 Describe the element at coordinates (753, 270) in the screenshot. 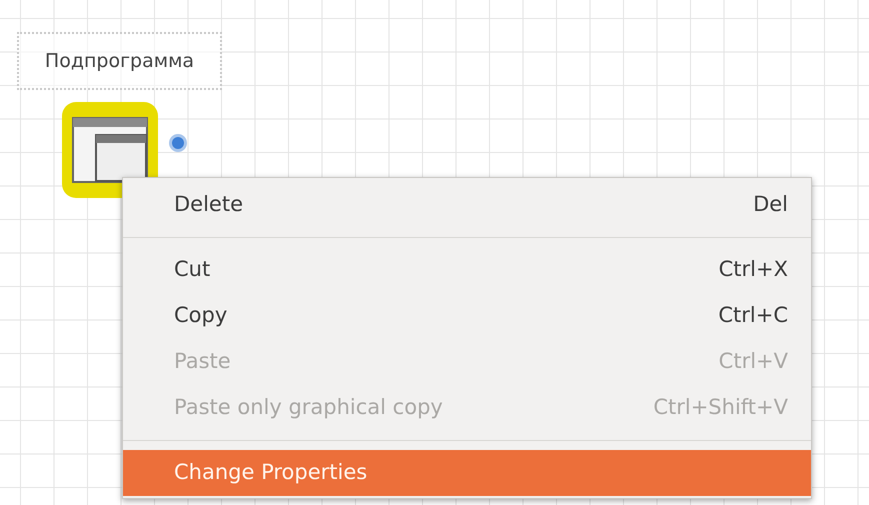

I see `shortcut-text: Ctrl+X` at that location.